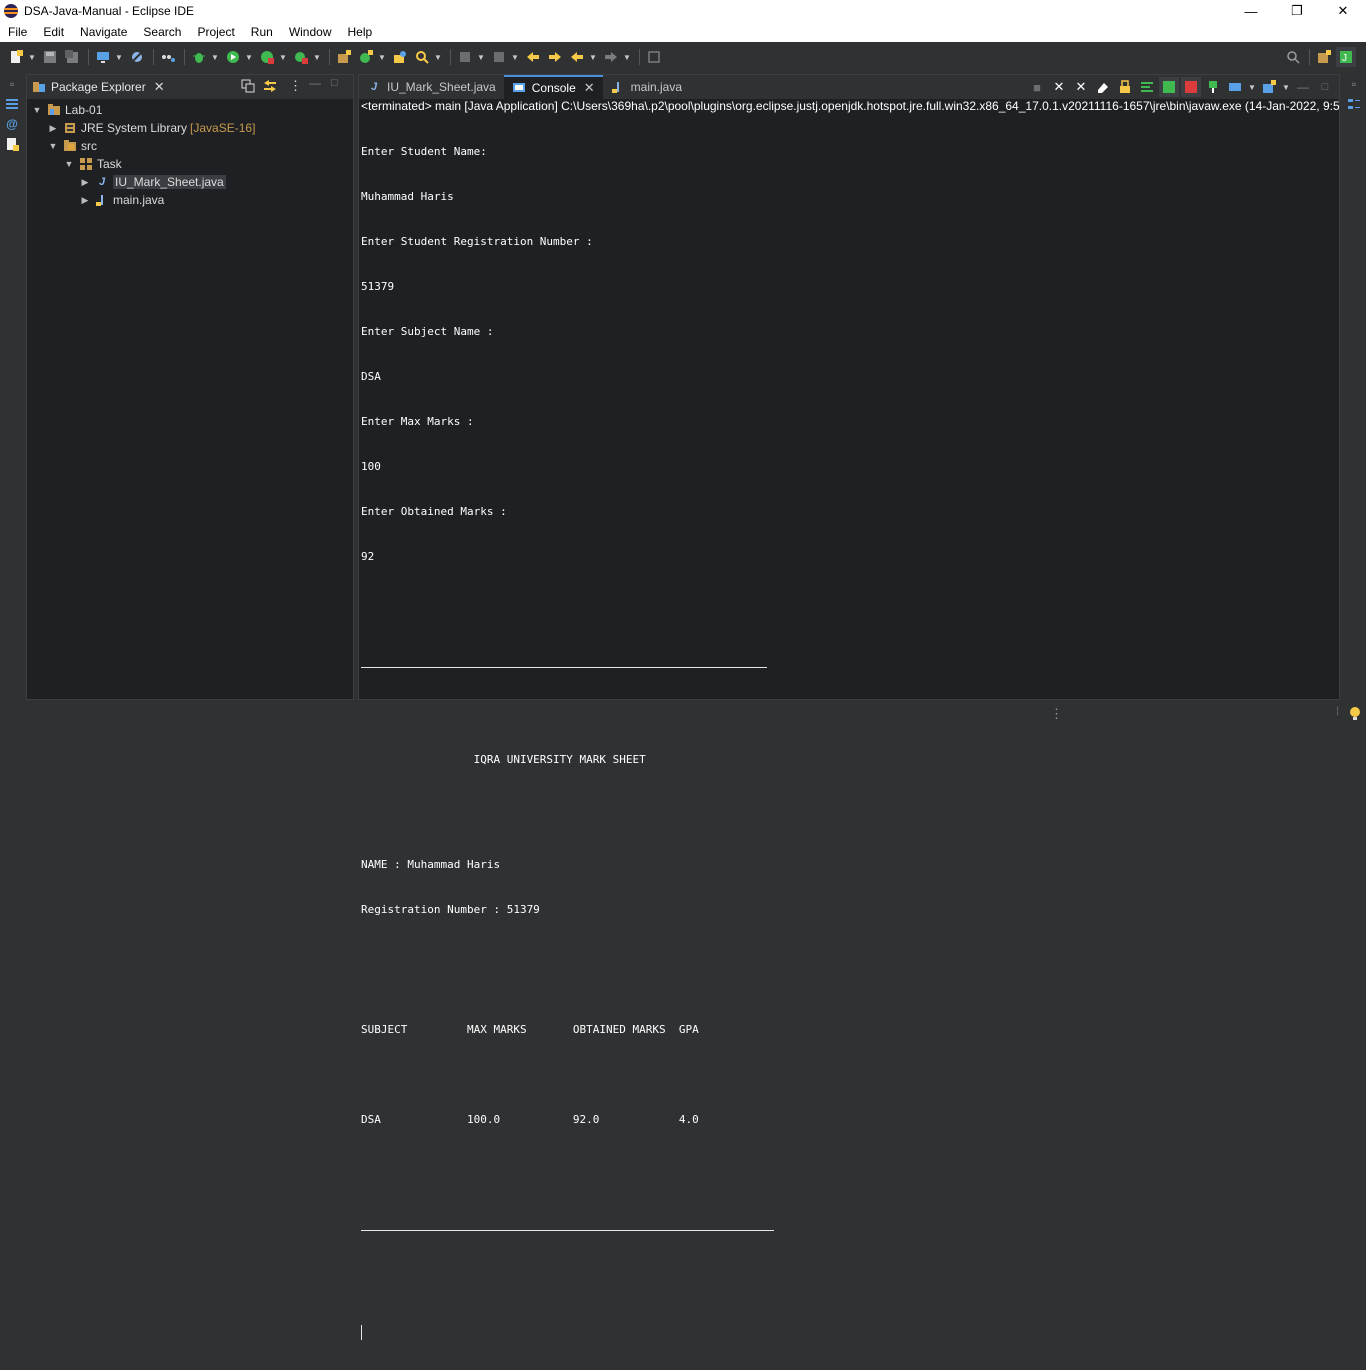 The width and height of the screenshot is (1366, 1370). Describe the element at coordinates (1125, 87) in the screenshot. I see `scroll-lock-icon` at that location.